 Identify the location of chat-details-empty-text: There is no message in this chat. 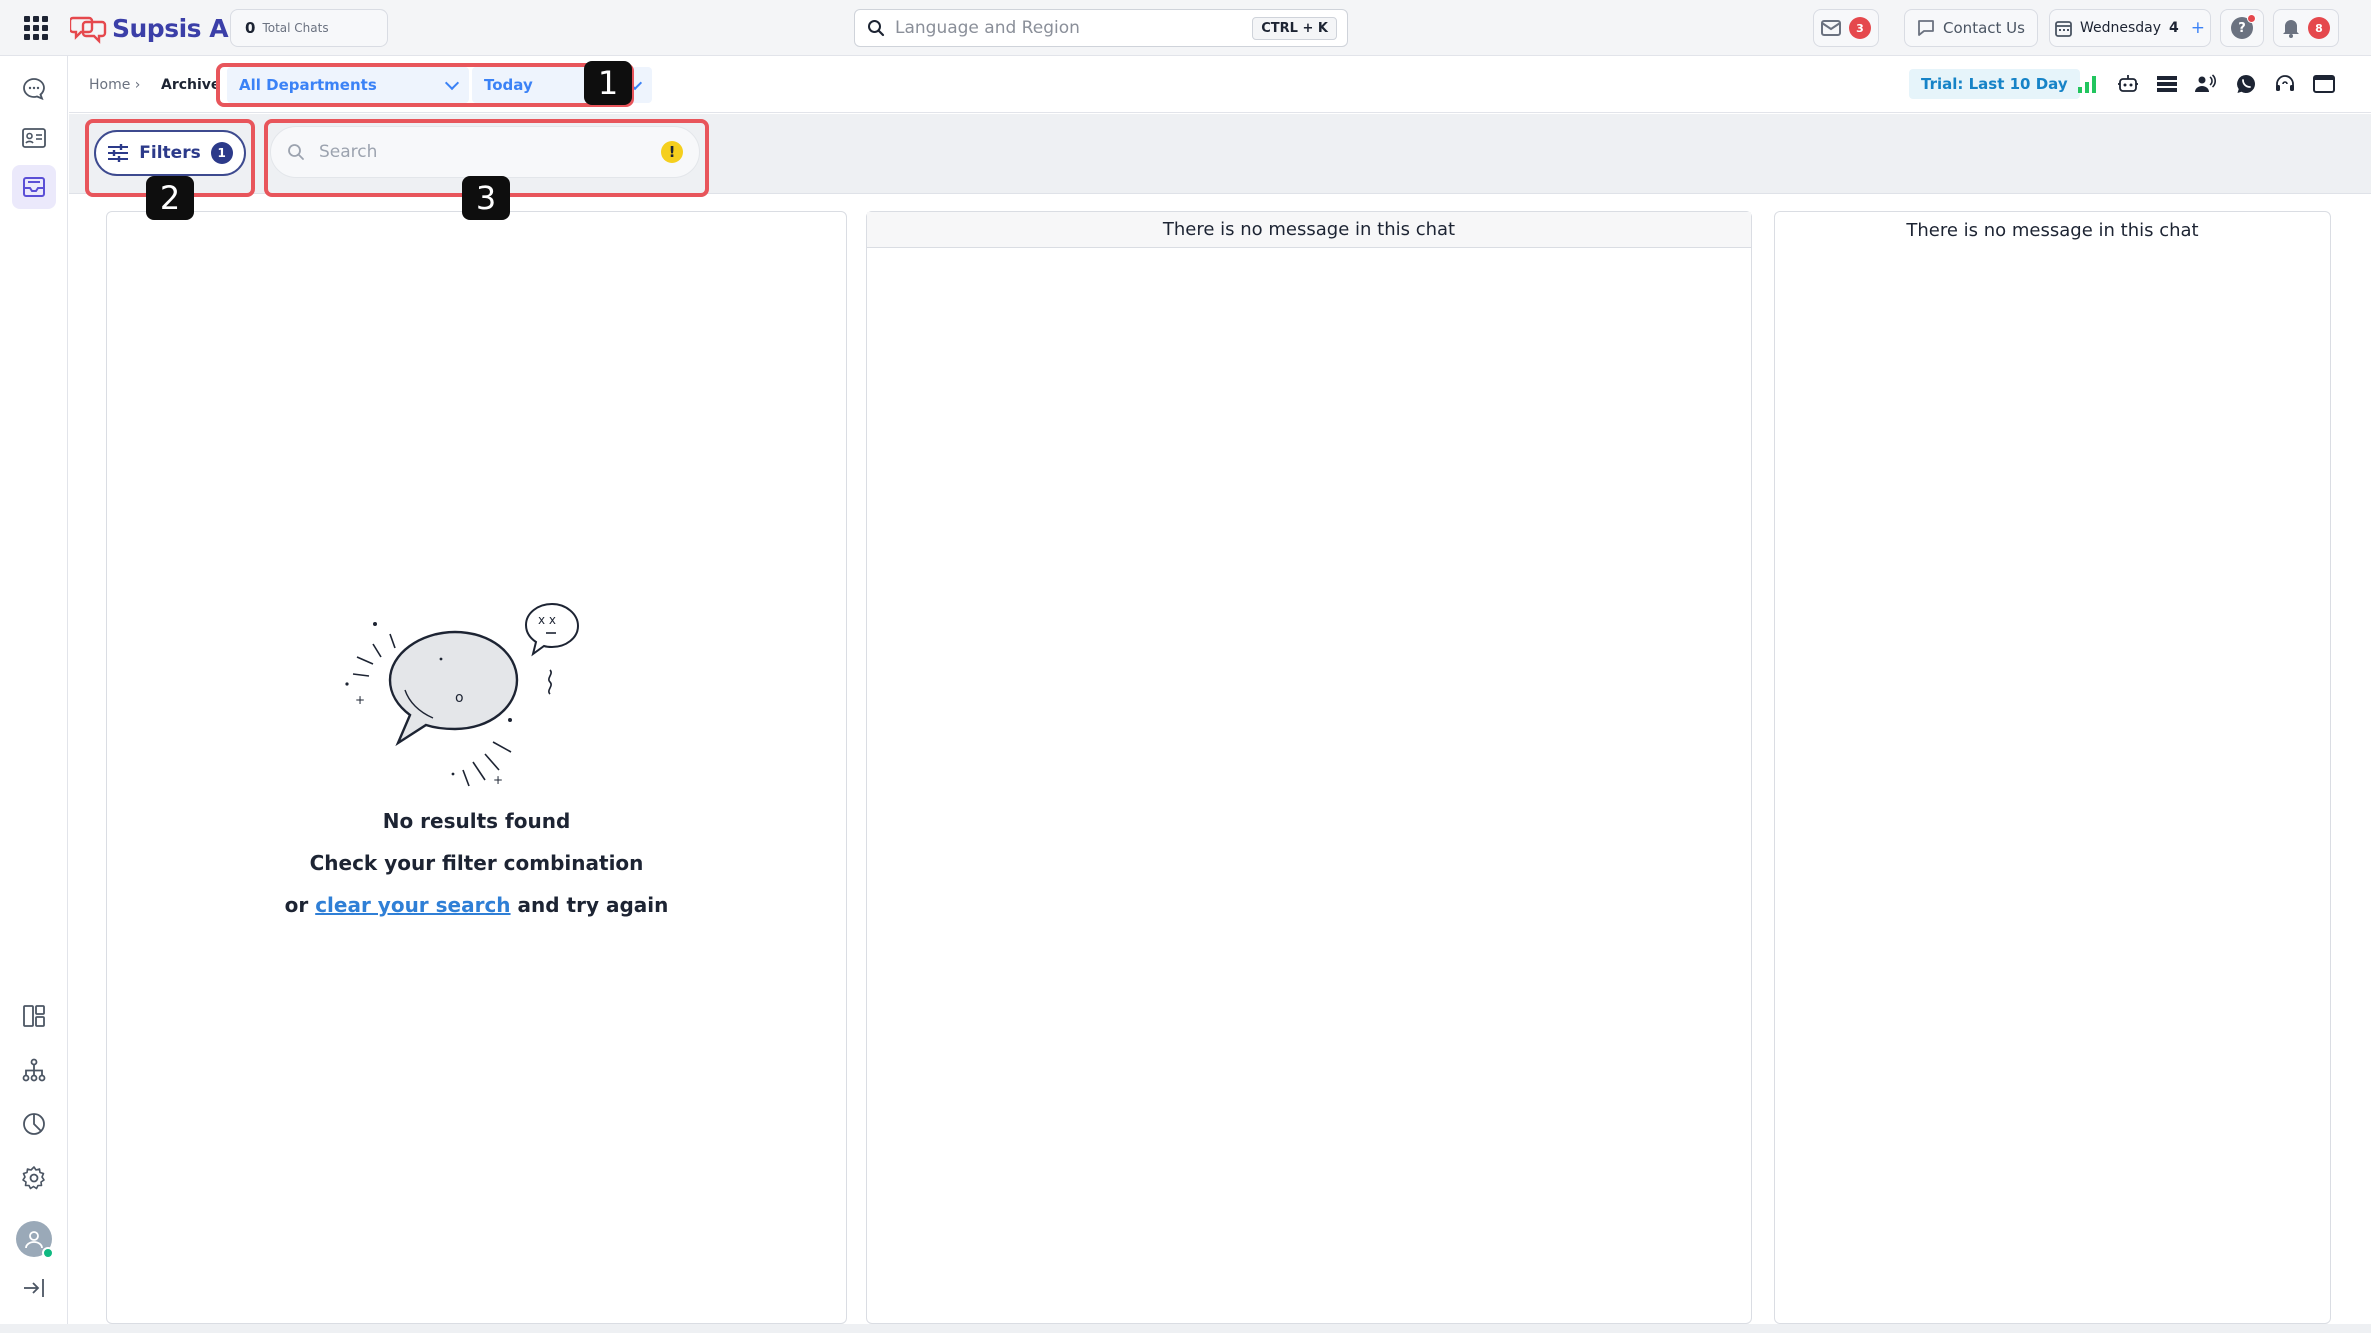
(2052, 230).